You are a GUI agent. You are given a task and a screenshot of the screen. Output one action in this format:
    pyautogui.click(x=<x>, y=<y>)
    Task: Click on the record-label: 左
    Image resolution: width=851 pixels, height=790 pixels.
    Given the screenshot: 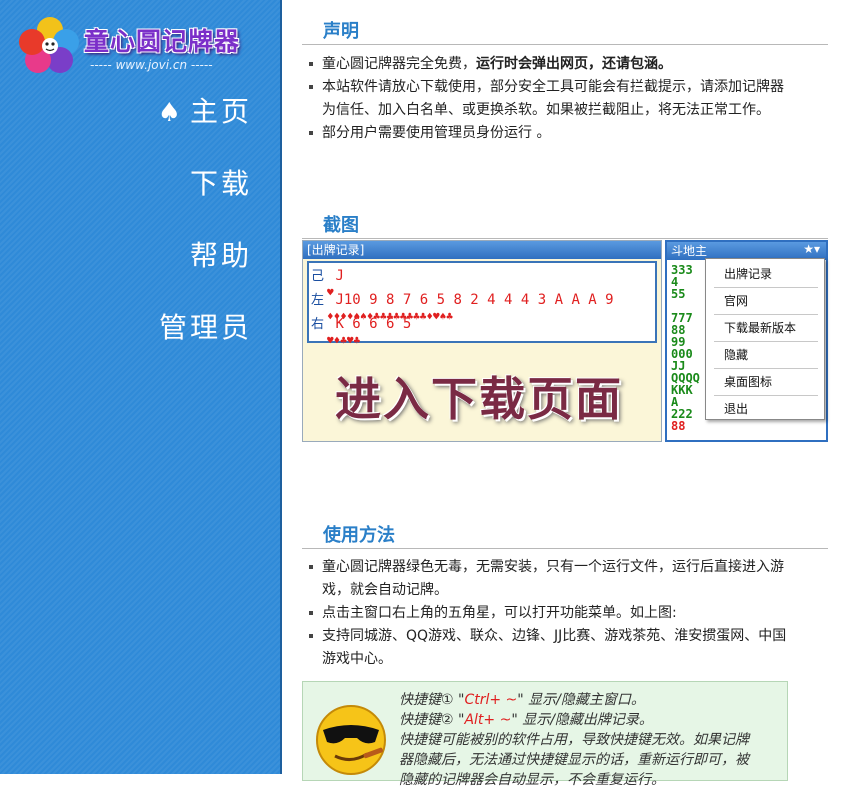 What is the action you would take?
    pyautogui.click(x=318, y=300)
    